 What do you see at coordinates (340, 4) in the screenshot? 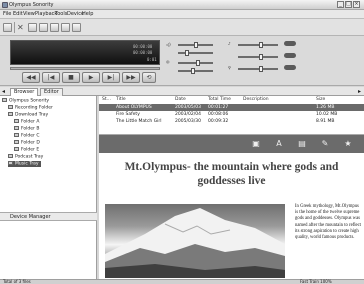
I see `minimize-button: _` at bounding box center [340, 4].